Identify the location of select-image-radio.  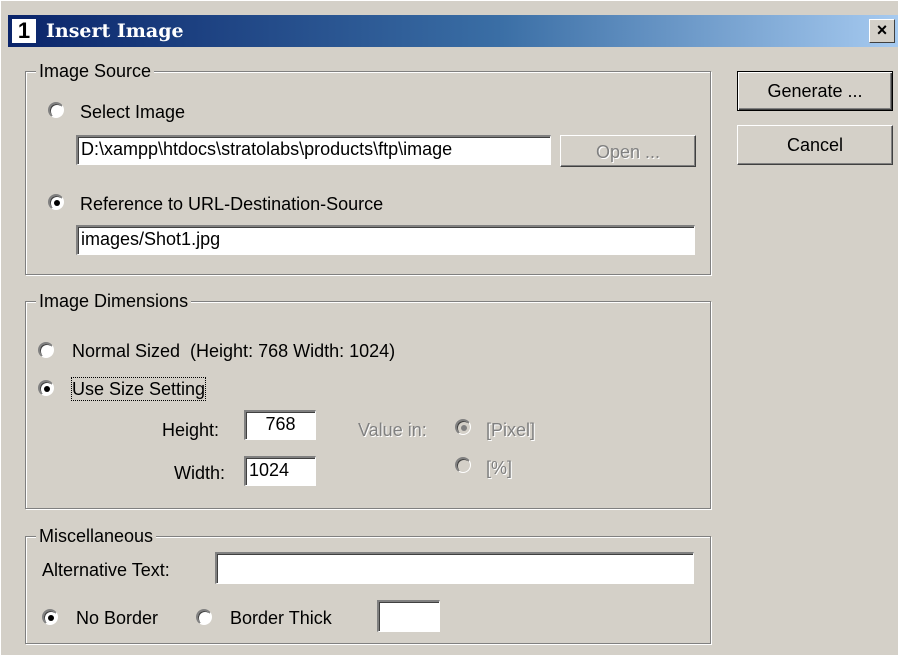
(56, 110).